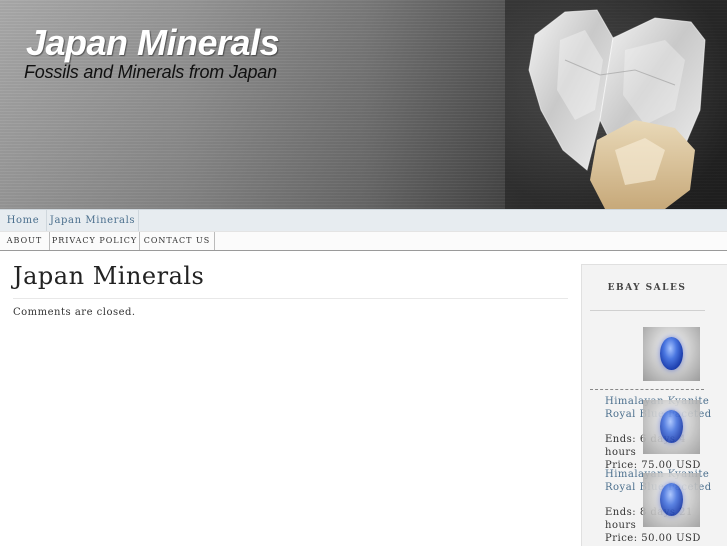 Image resolution: width=727 pixels, height=546 pixels. I want to click on nav-japan-minerals: Japan Minerals, so click(93, 221).